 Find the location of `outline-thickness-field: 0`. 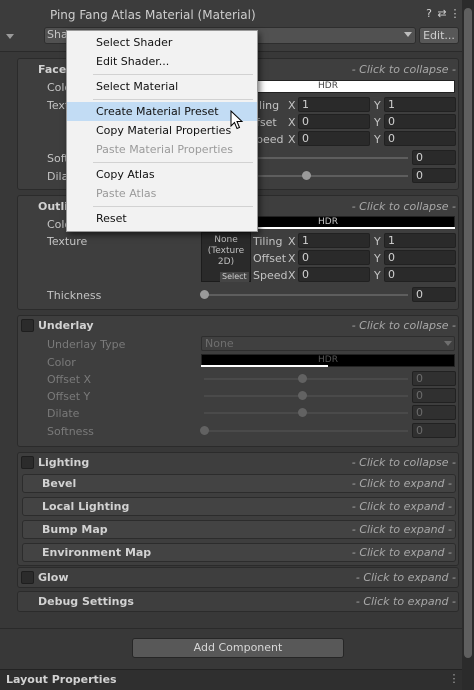

outline-thickness-field: 0 is located at coordinates (434, 294).